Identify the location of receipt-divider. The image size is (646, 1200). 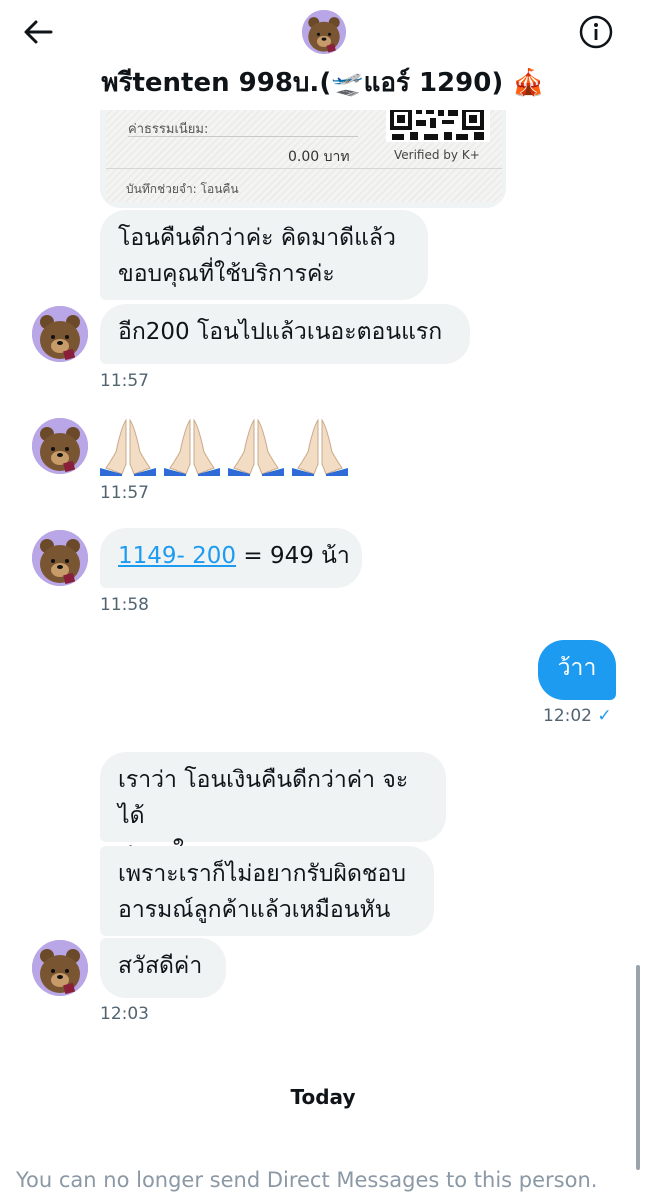
(304, 168).